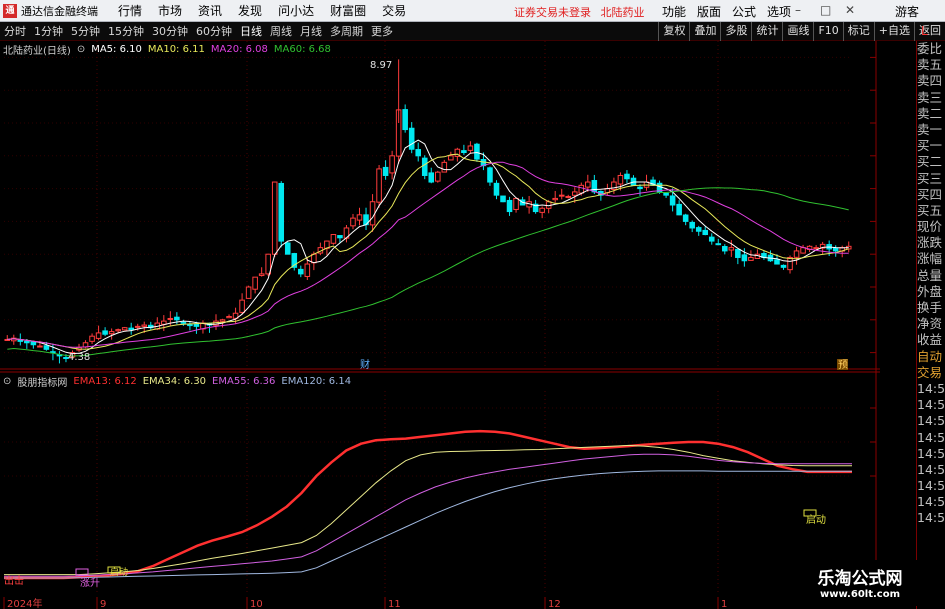 The height and width of the screenshot is (609, 945). I want to click on period-tab: 多周期, so click(346, 31).